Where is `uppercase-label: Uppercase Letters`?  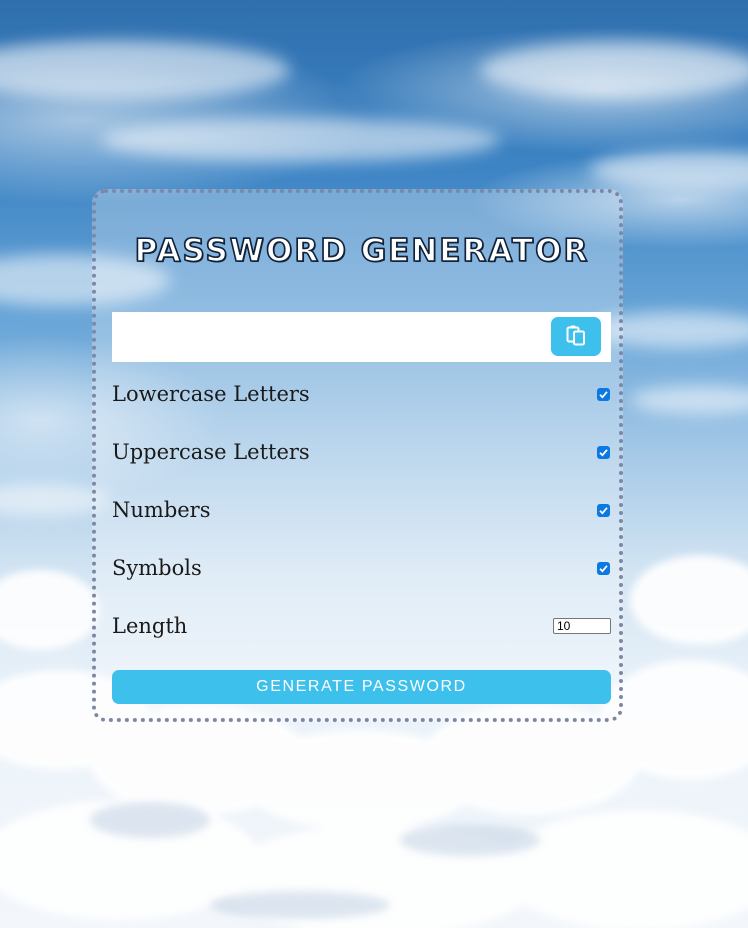 uppercase-label: Uppercase Letters is located at coordinates (211, 452).